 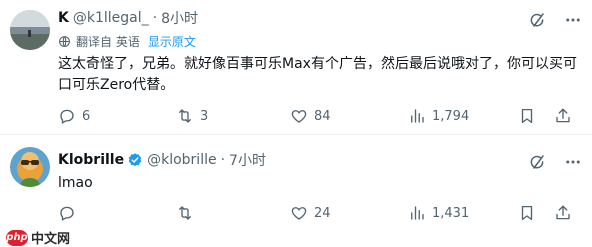 I want to click on views-button: 1,794, so click(x=438, y=116).